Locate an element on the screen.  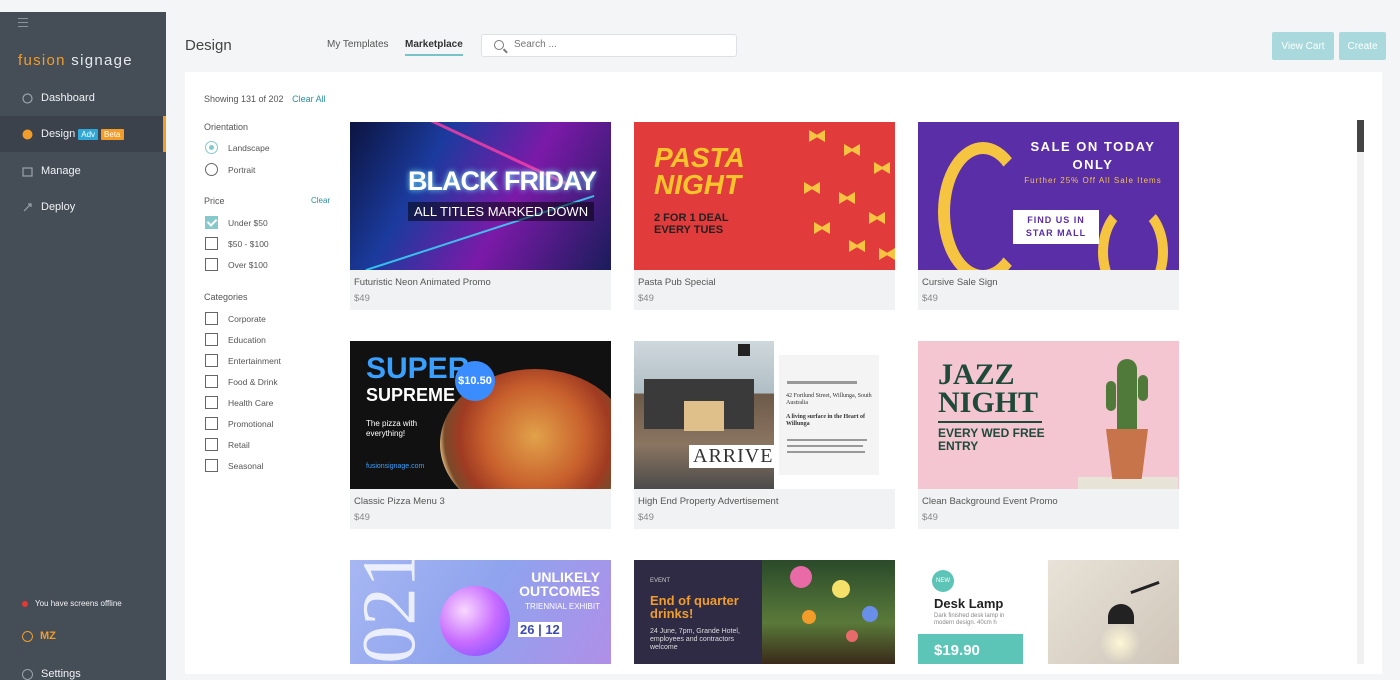
user-initials: MZ is located at coordinates (48, 636).